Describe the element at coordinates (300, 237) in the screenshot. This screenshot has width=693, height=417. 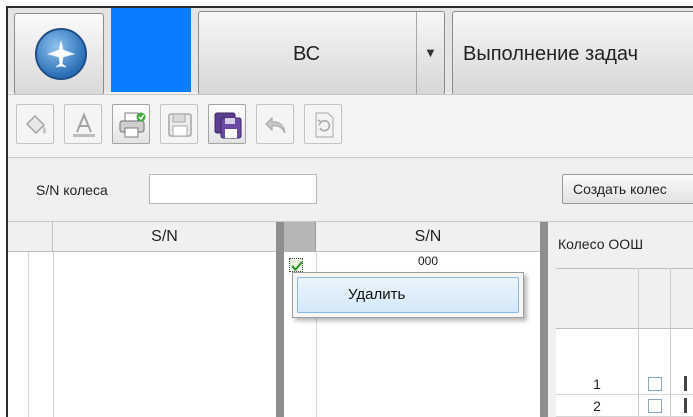
I see `select-all-cell` at that location.